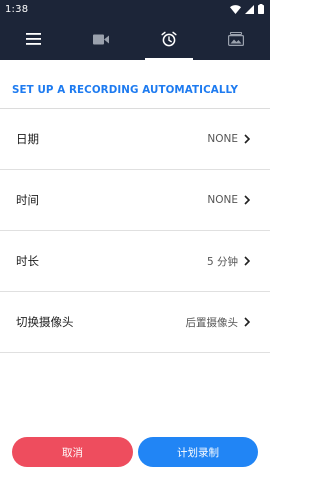 This screenshot has height=480, width=320. I want to click on setting-value-group: 5 分钟, so click(228, 261).